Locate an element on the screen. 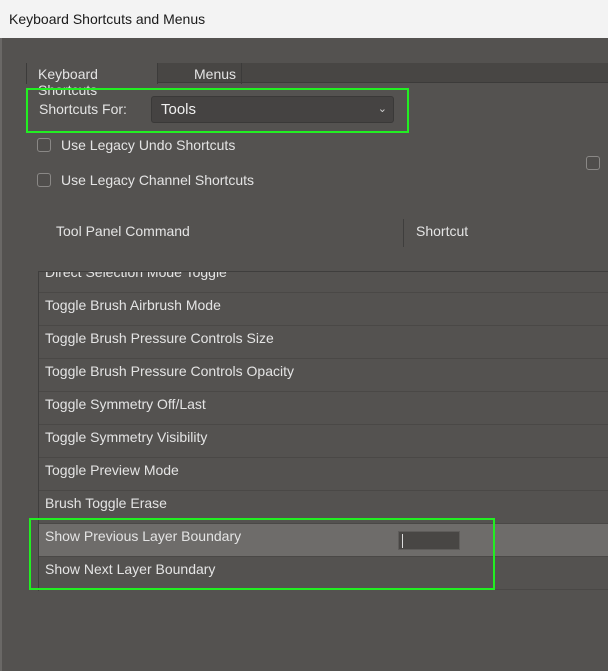 The width and height of the screenshot is (608, 671). command-label: Toggle Brush Airbrush Mode is located at coordinates (133, 305).